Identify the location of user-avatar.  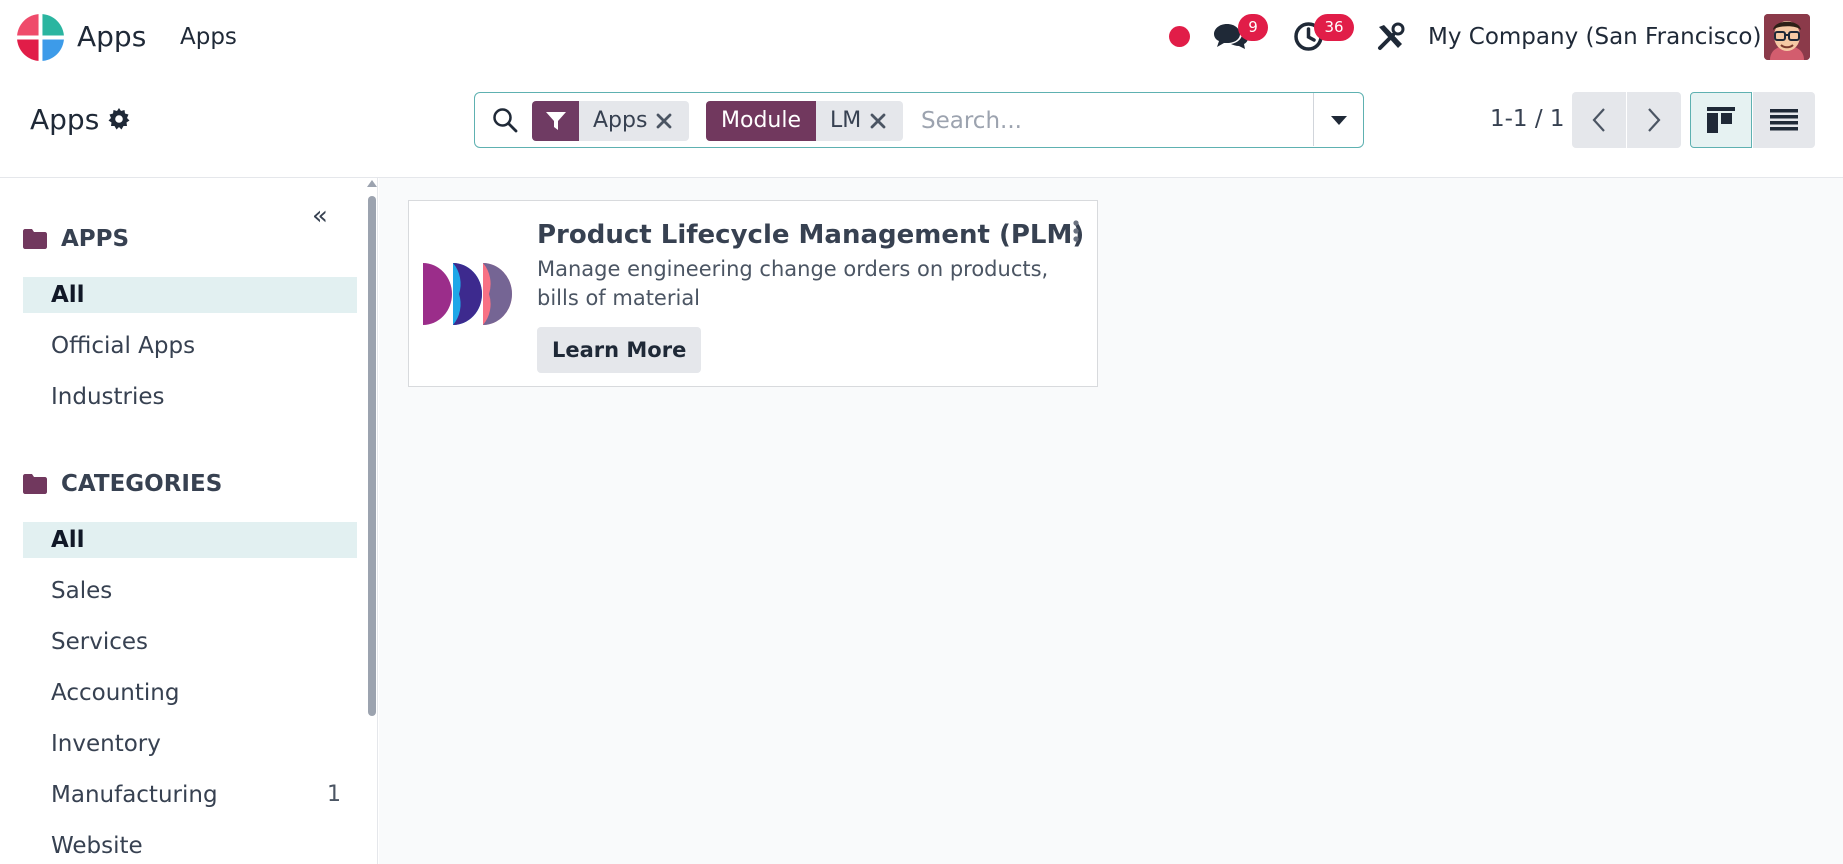
(1787, 37).